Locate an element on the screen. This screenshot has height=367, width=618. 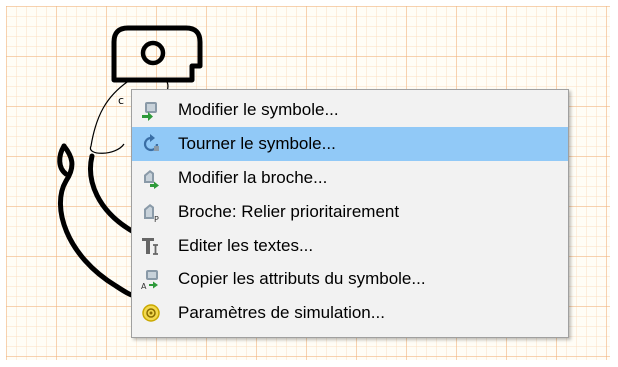
menu-item-broche-relier: P Broche: Relier prioritairement is located at coordinates (350, 212).